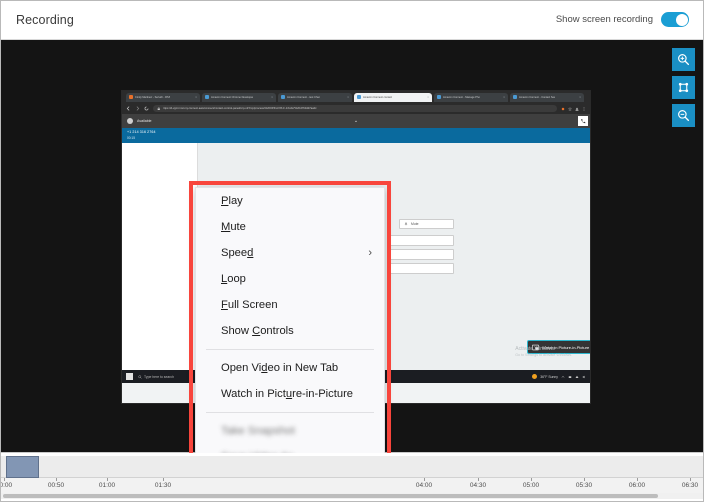  What do you see at coordinates (577, 377) in the screenshot?
I see `network-icon` at bounding box center [577, 377].